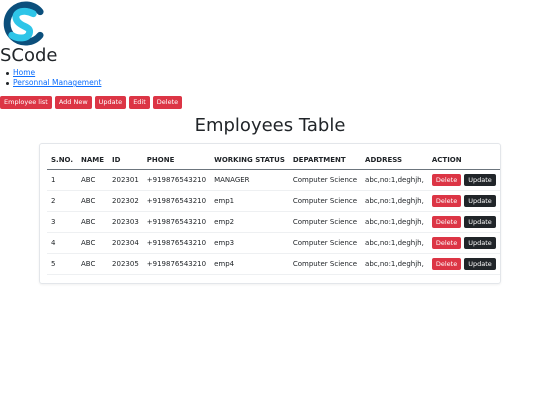 This screenshot has width=540, height=405. I want to click on column-header-id: ID, so click(125, 160).